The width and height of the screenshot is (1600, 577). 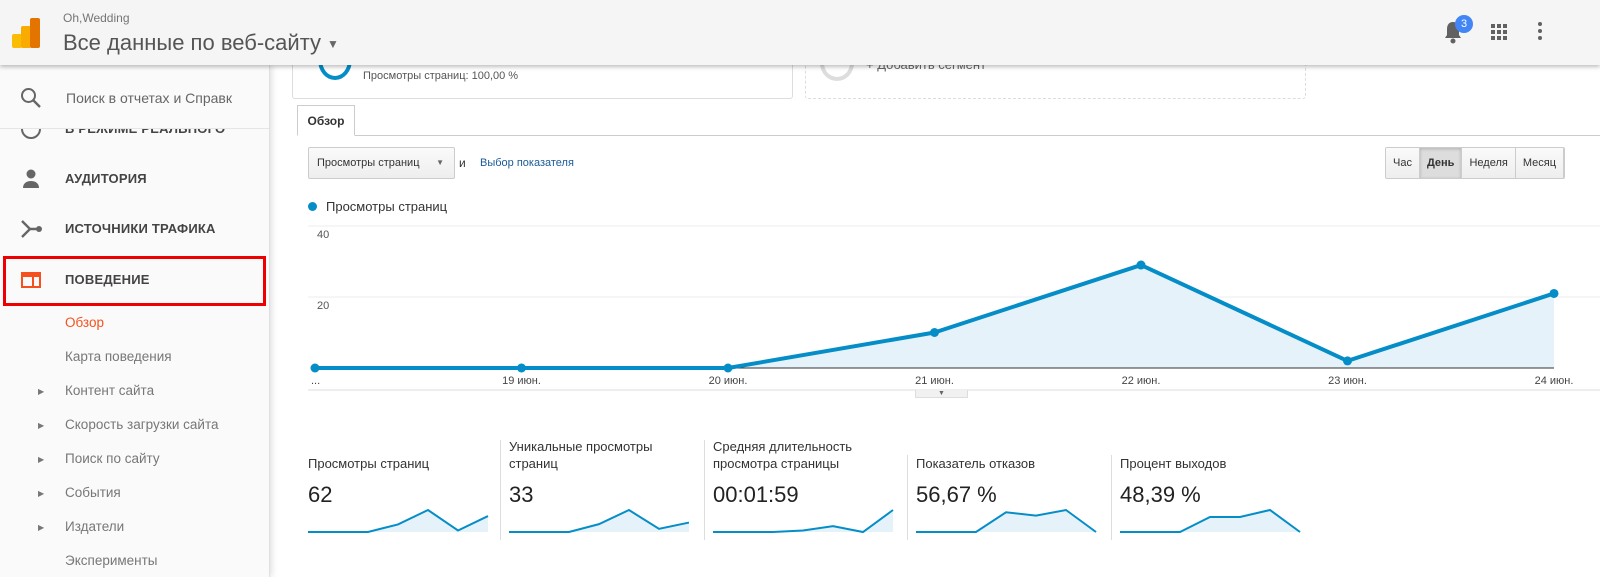 What do you see at coordinates (93, 492) in the screenshot?
I see `subitem-events: События` at bounding box center [93, 492].